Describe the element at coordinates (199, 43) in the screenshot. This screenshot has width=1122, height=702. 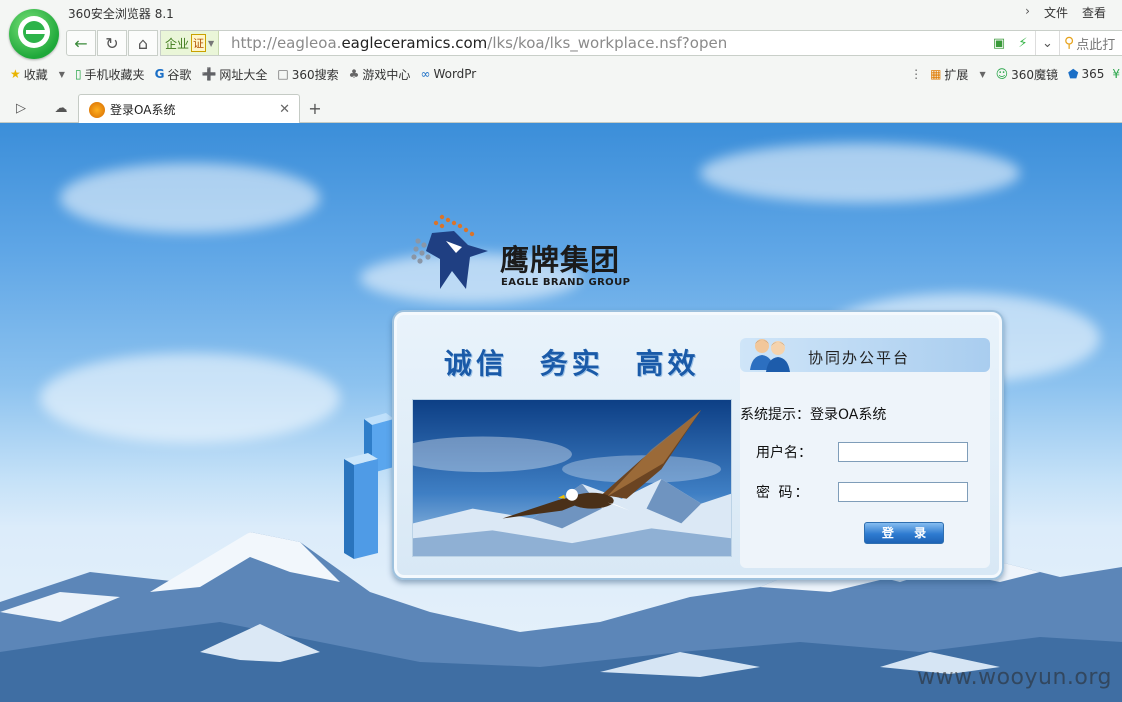
I see `cert-icon: 证` at that location.